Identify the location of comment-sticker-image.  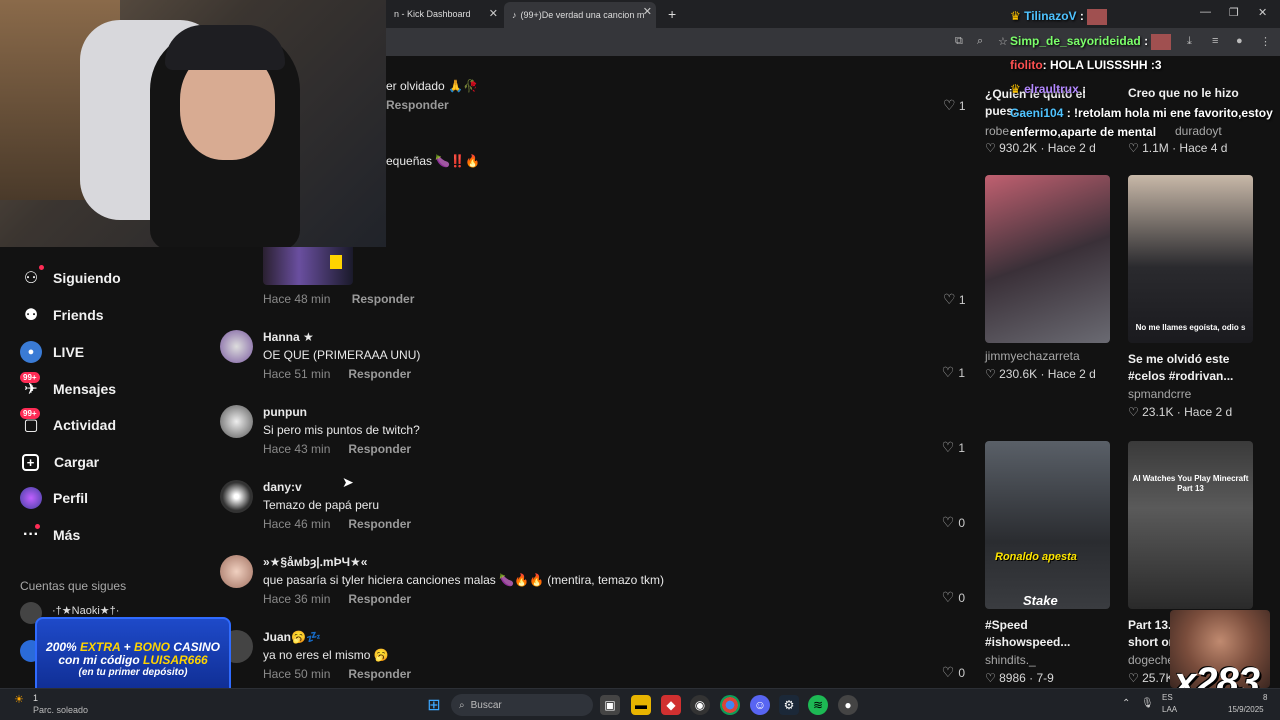
(308, 266).